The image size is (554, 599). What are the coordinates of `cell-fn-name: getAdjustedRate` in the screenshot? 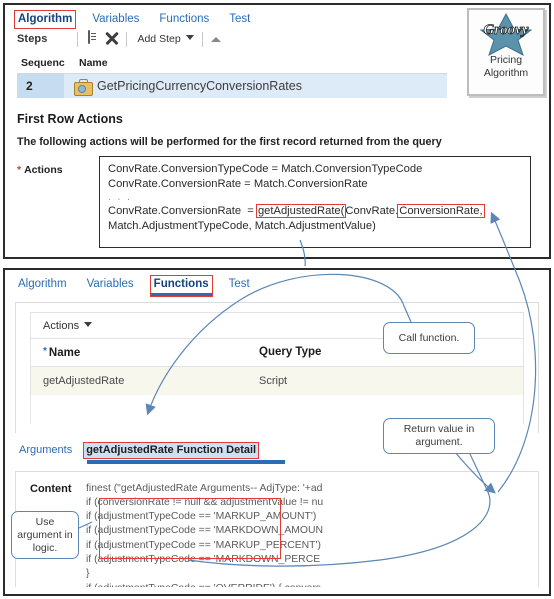 It's located at (84, 381).